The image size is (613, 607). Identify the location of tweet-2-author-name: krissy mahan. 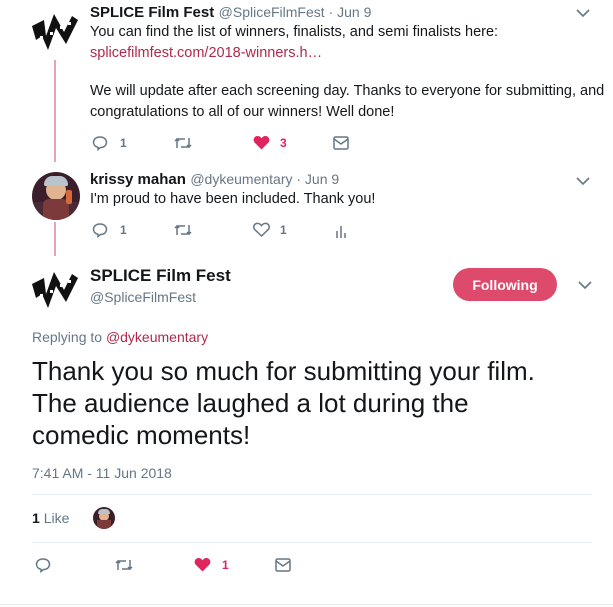
(138, 179).